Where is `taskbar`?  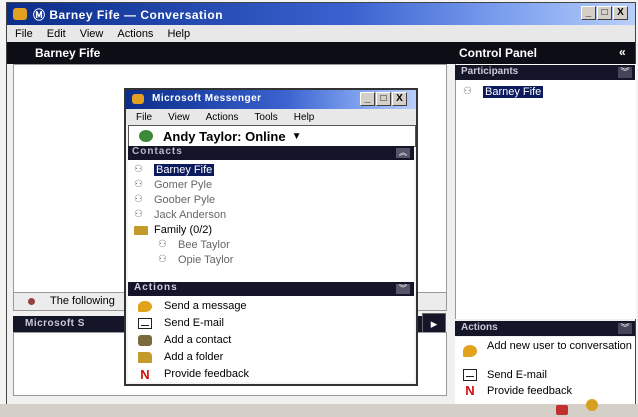 taskbar is located at coordinates (319, 410).